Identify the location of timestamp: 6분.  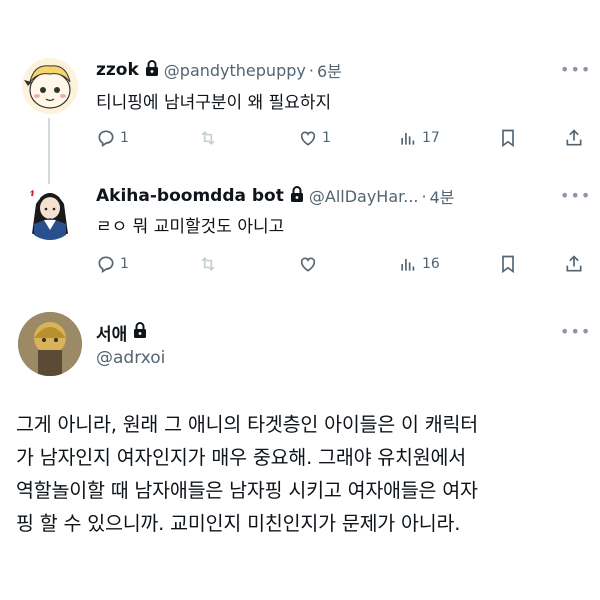
(329, 70).